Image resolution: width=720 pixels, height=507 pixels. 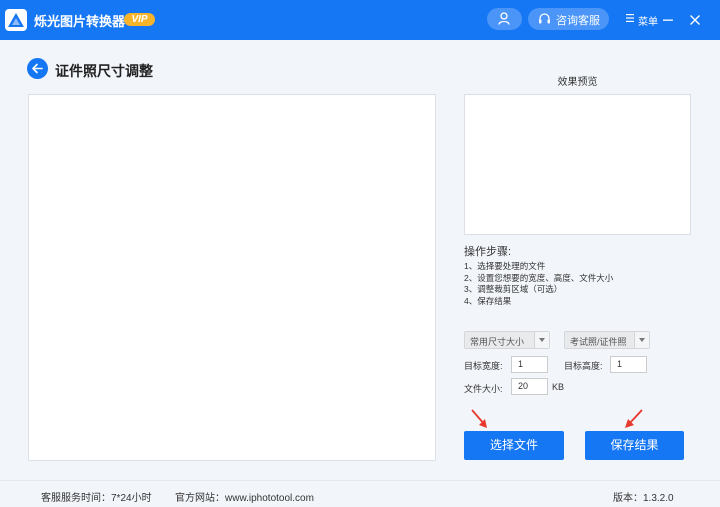 I want to click on height-input: 1, so click(x=628, y=364).